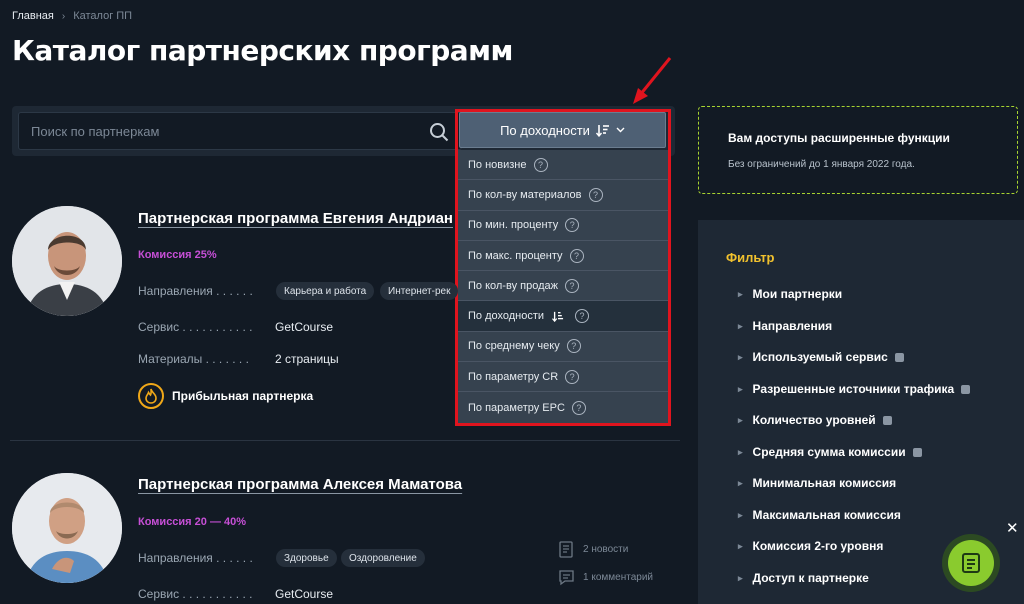 This screenshot has width=1024, height=604. Describe the element at coordinates (513, 376) in the screenshot. I see `sort-option-label: По параметру CR` at that location.